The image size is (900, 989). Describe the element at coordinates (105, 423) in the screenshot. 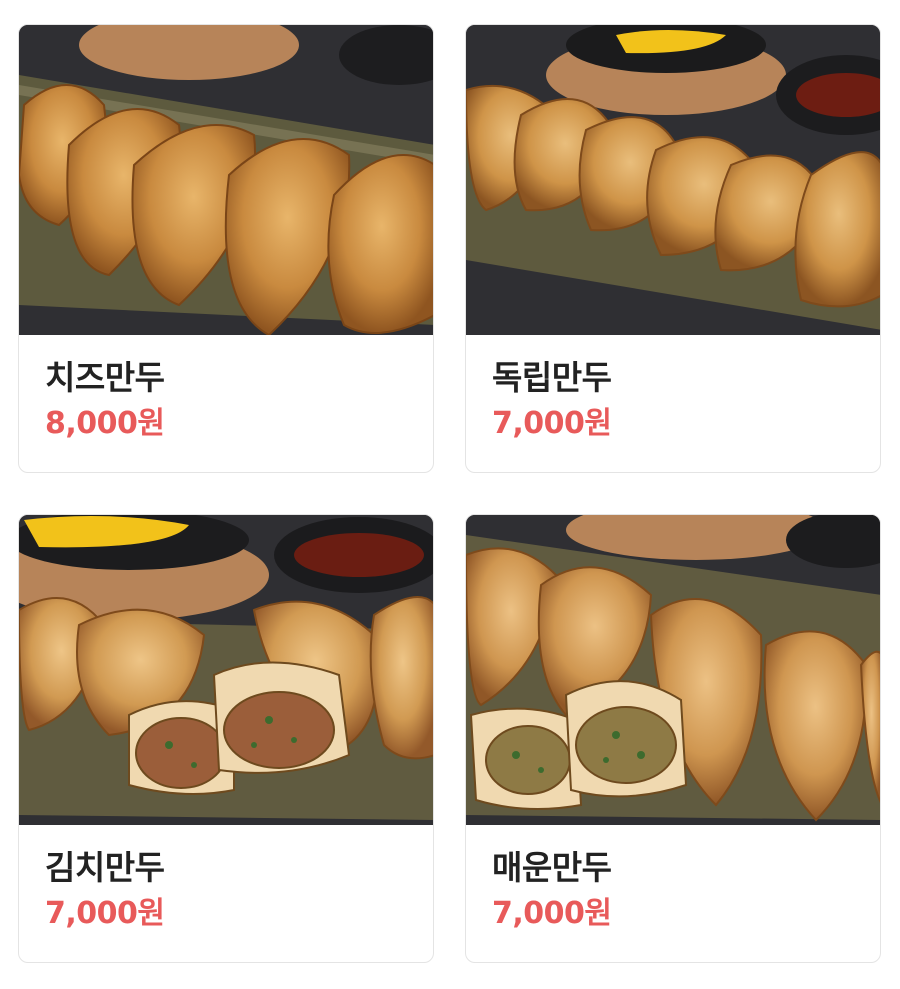

I see `menu-item-price: 8,000원` at that location.